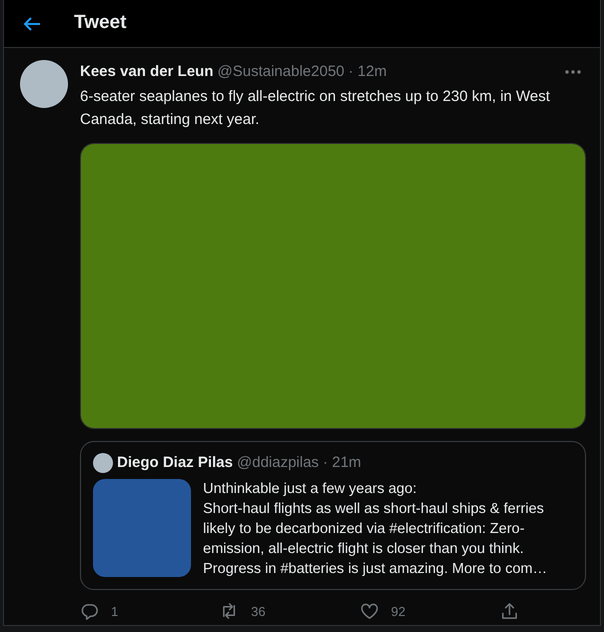  What do you see at coordinates (277, 463) in the screenshot?
I see `quoted-author-handle: @ddiazpilas` at bounding box center [277, 463].